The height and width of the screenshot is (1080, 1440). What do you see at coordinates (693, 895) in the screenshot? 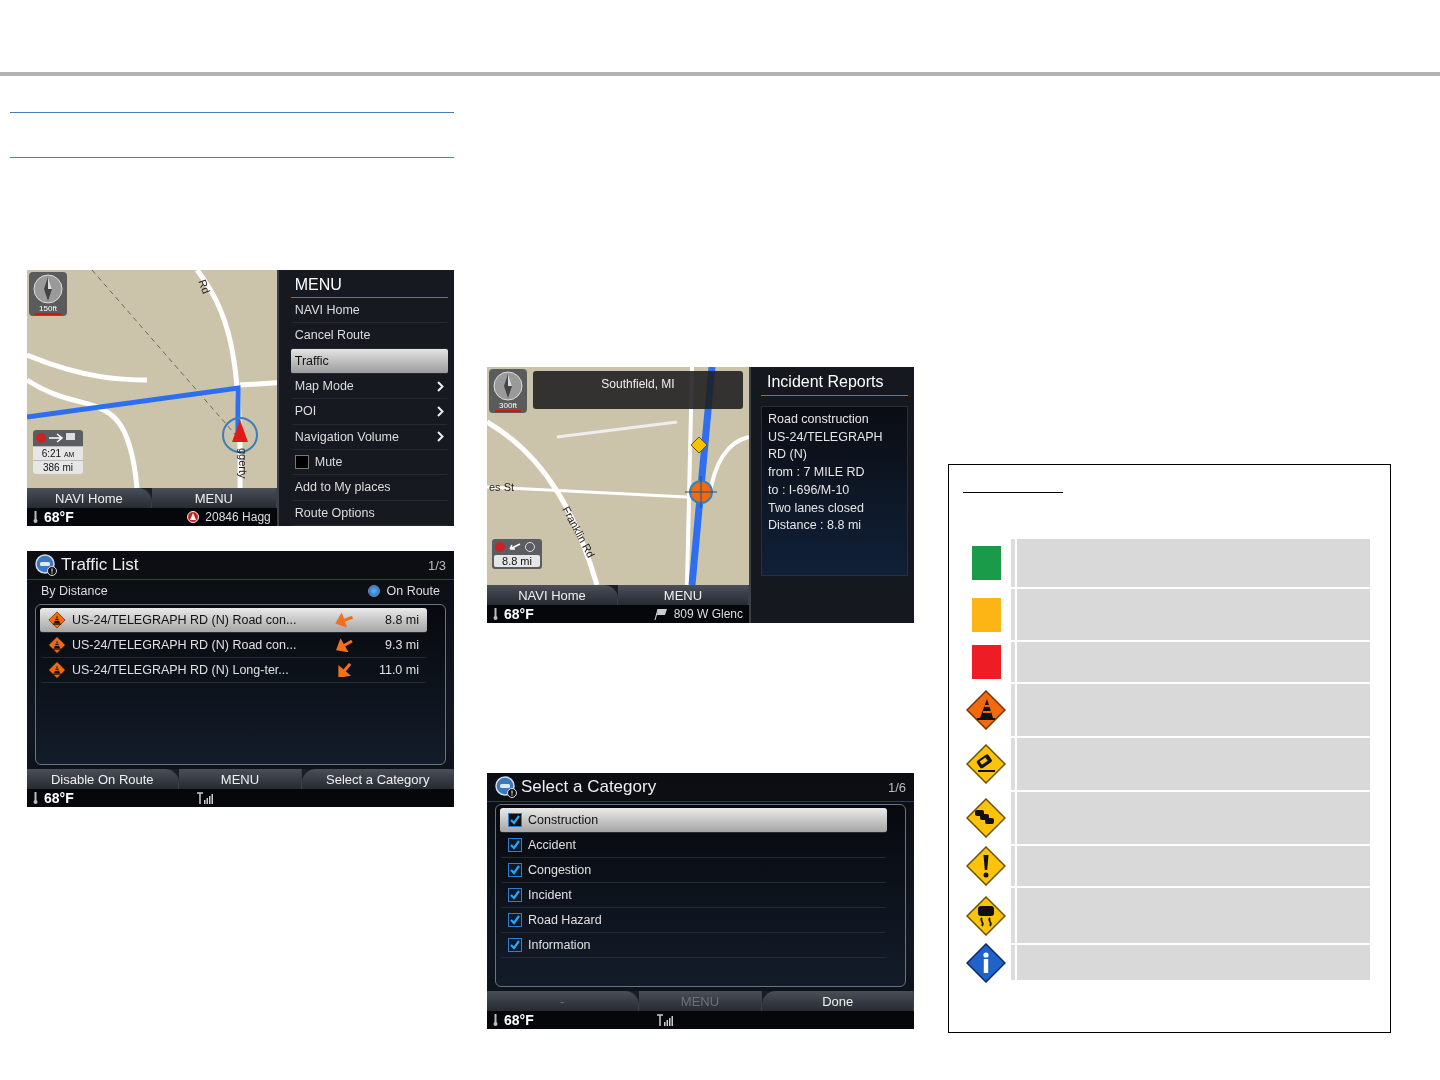
I see `category-item: Incident` at bounding box center [693, 895].